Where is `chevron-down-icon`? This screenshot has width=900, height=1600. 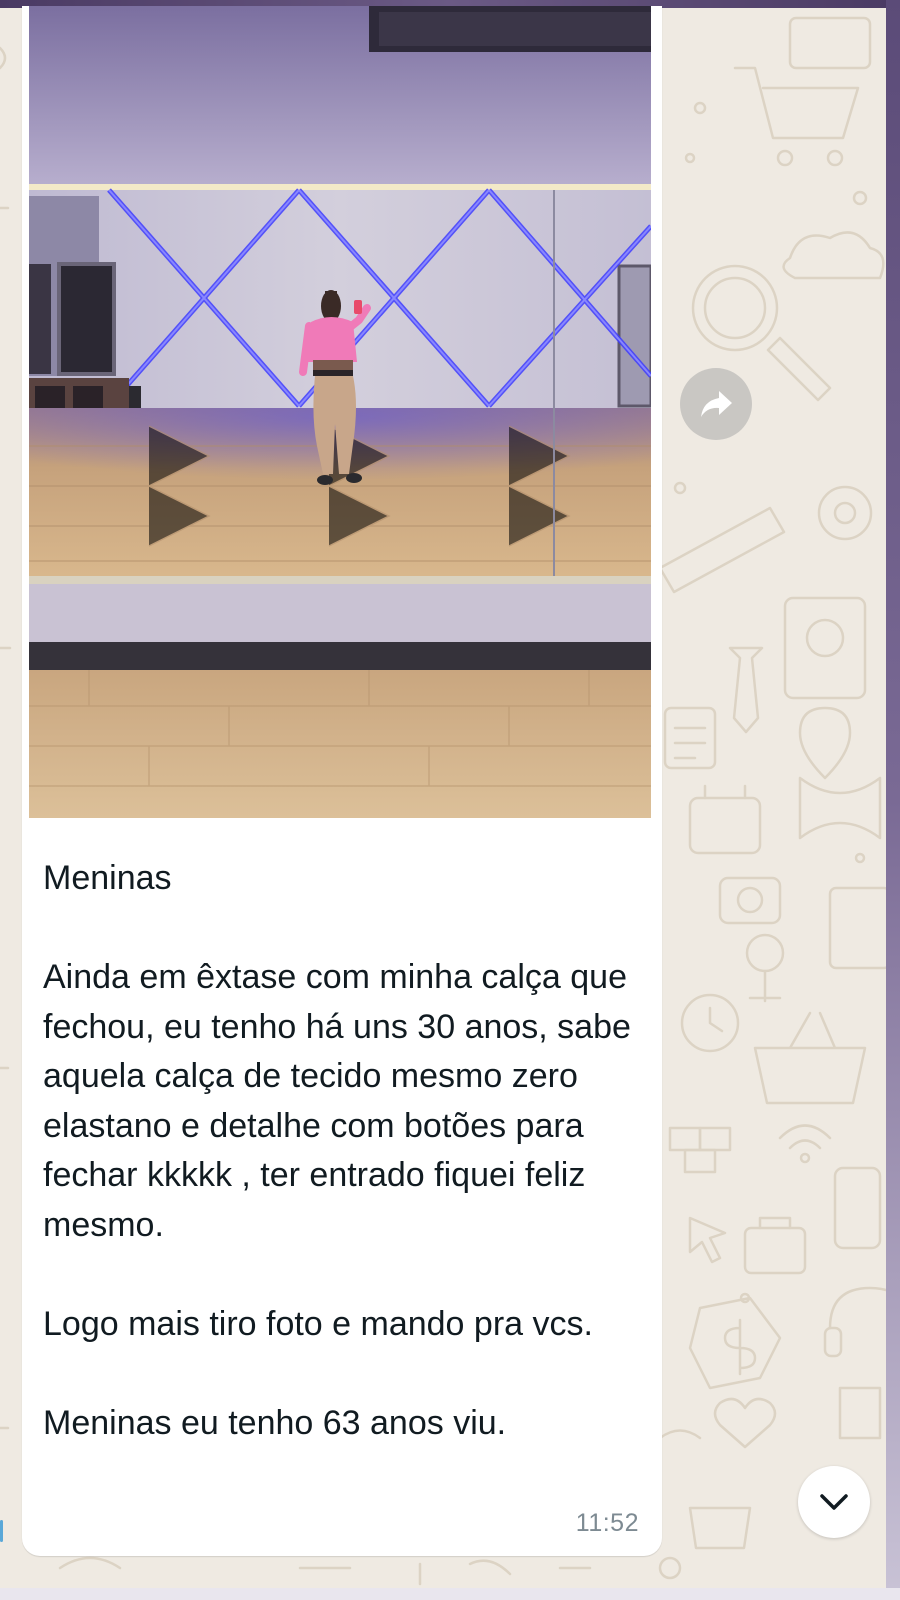 chevron-down-icon is located at coordinates (834, 1502).